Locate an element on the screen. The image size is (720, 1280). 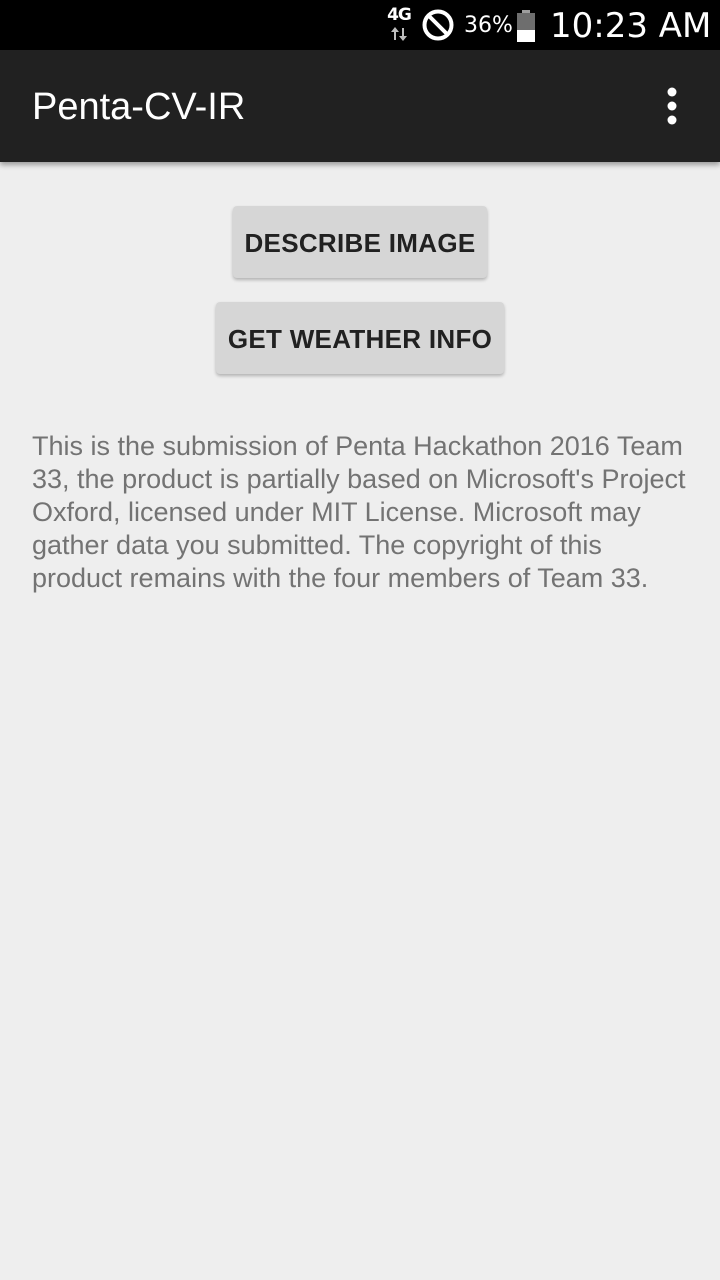
network-4g-icon: 4G is located at coordinates (399, 25).